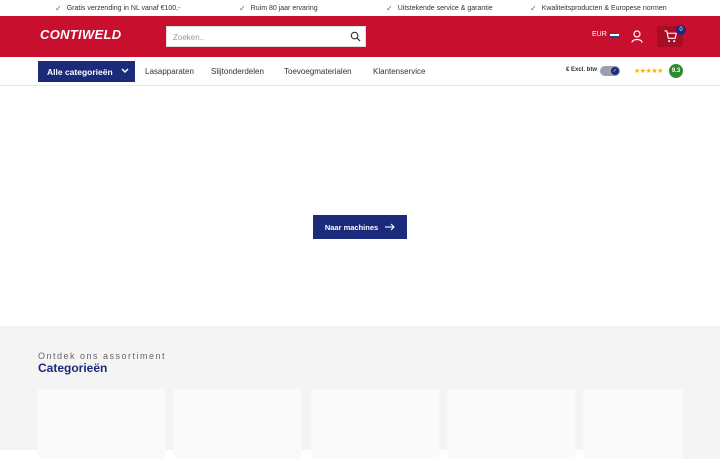 Image resolution: width=720 pixels, height=459 pixels. What do you see at coordinates (582, 70) in the screenshot?
I see `tax-toggle-label: € Excl. btw` at bounding box center [582, 70].